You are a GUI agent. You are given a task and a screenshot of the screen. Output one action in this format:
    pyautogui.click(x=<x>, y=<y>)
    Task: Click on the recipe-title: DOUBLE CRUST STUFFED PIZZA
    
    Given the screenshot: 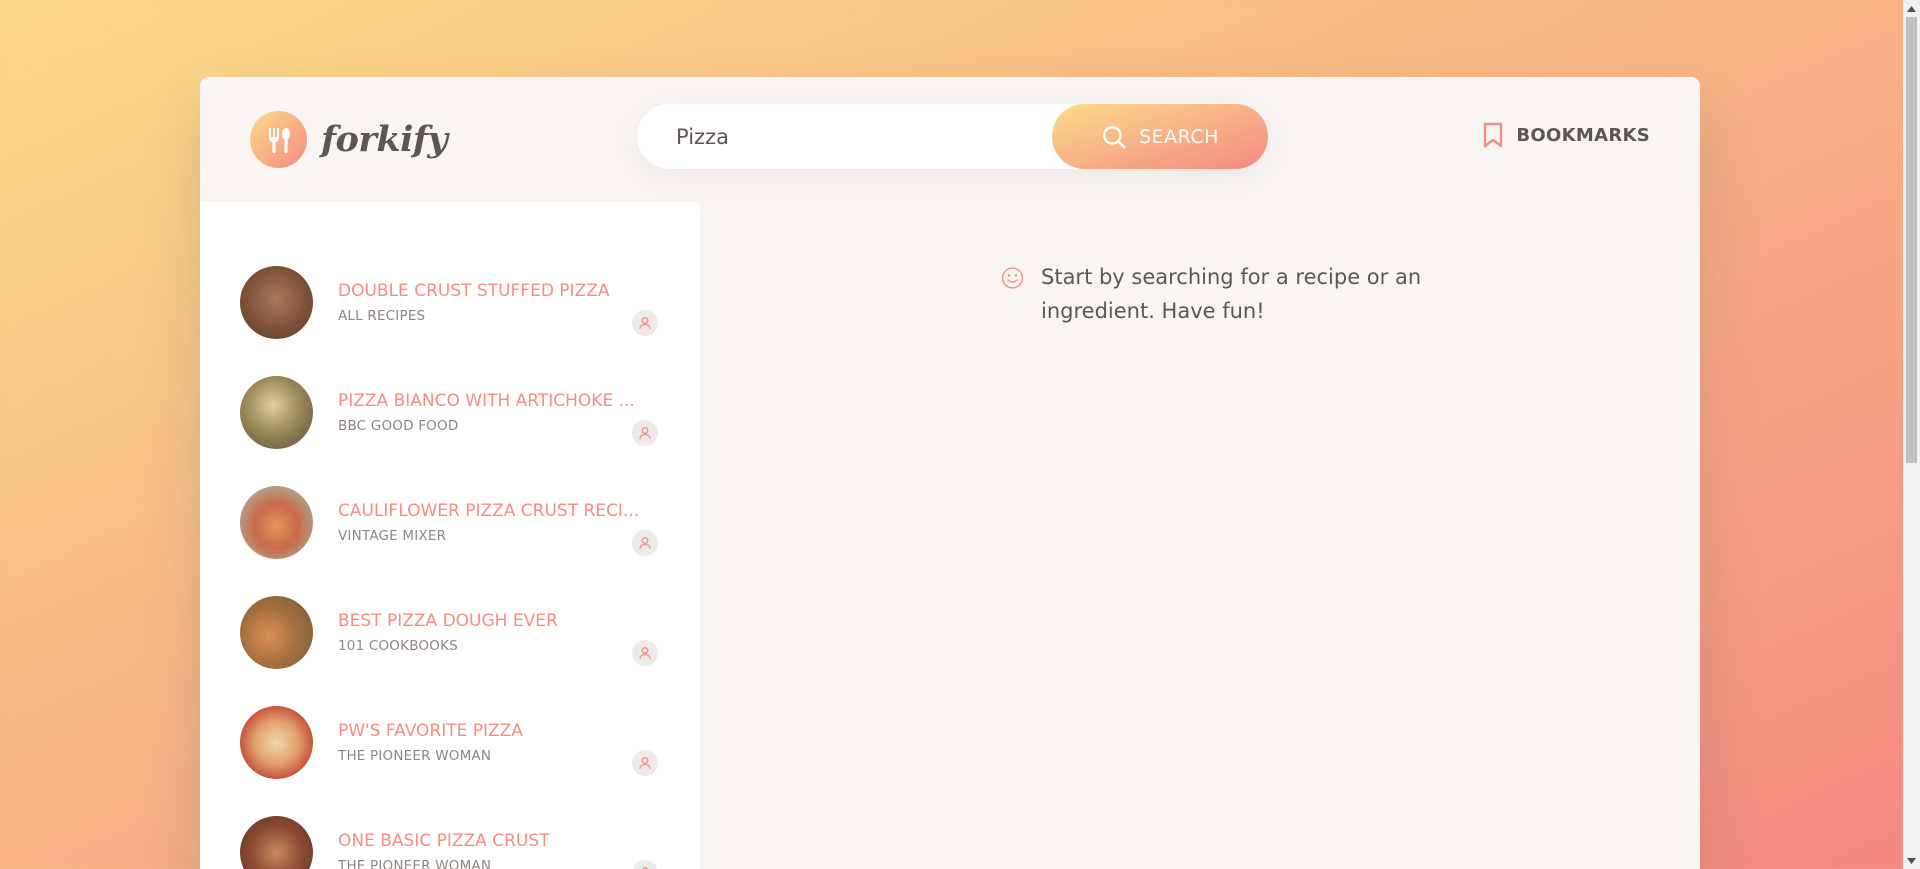 What is the action you would take?
    pyautogui.click(x=474, y=290)
    